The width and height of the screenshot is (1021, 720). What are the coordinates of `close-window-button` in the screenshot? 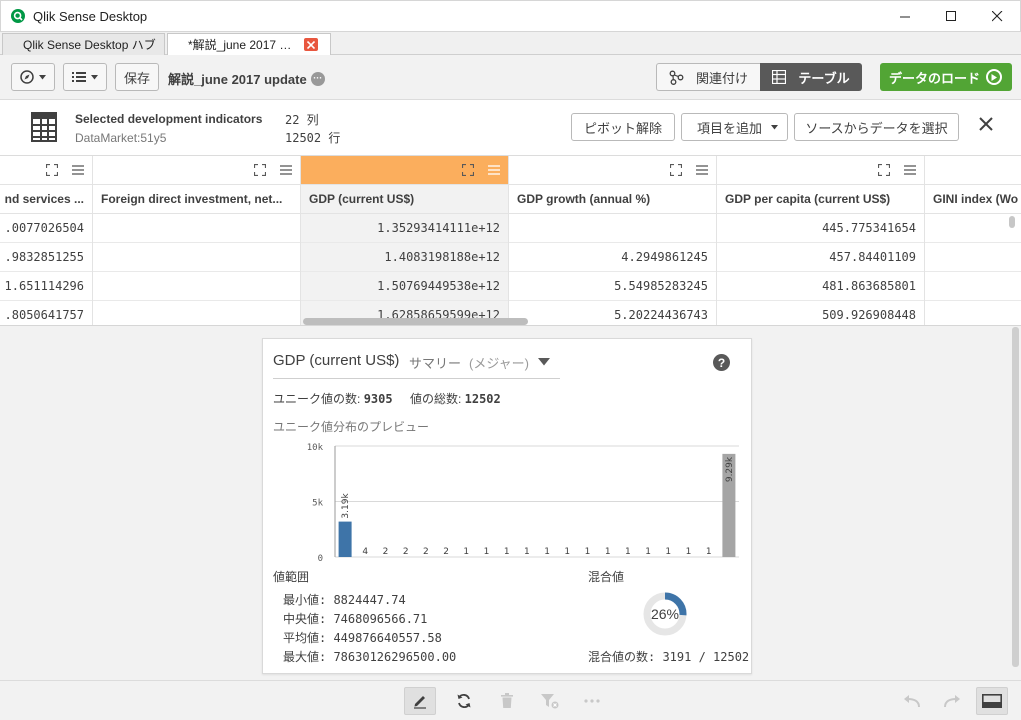 It's located at (997, 16).